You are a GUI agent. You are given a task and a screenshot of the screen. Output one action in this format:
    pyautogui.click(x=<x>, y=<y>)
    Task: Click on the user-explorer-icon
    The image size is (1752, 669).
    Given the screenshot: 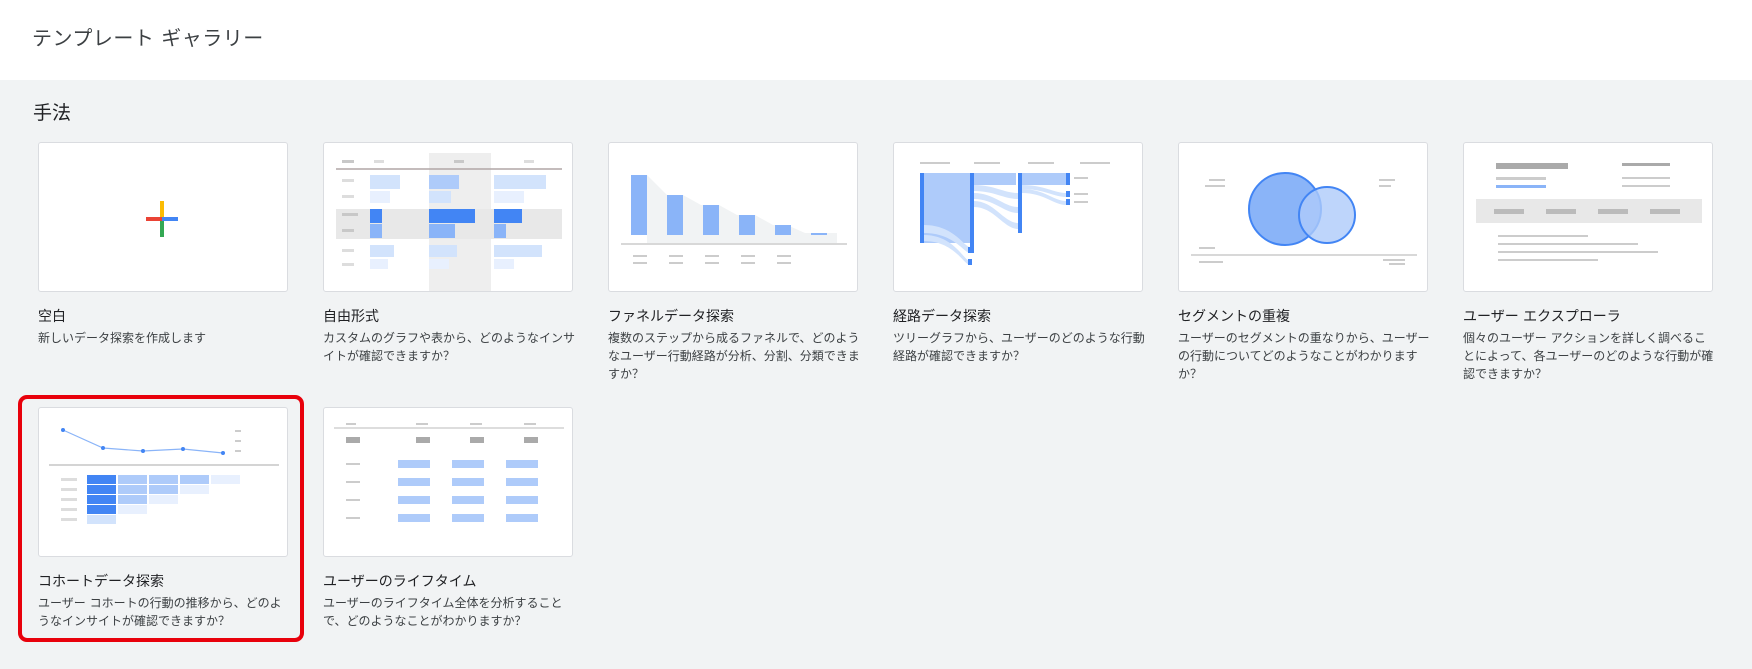 What is the action you would take?
    pyautogui.click(x=1588, y=217)
    